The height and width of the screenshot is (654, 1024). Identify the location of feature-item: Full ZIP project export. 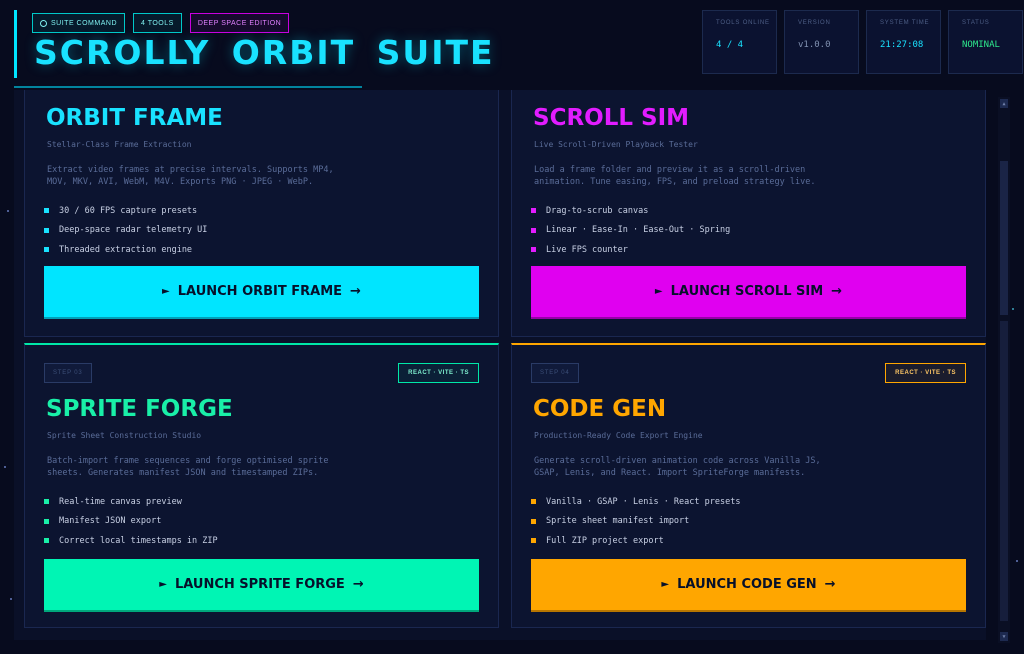
(635, 541).